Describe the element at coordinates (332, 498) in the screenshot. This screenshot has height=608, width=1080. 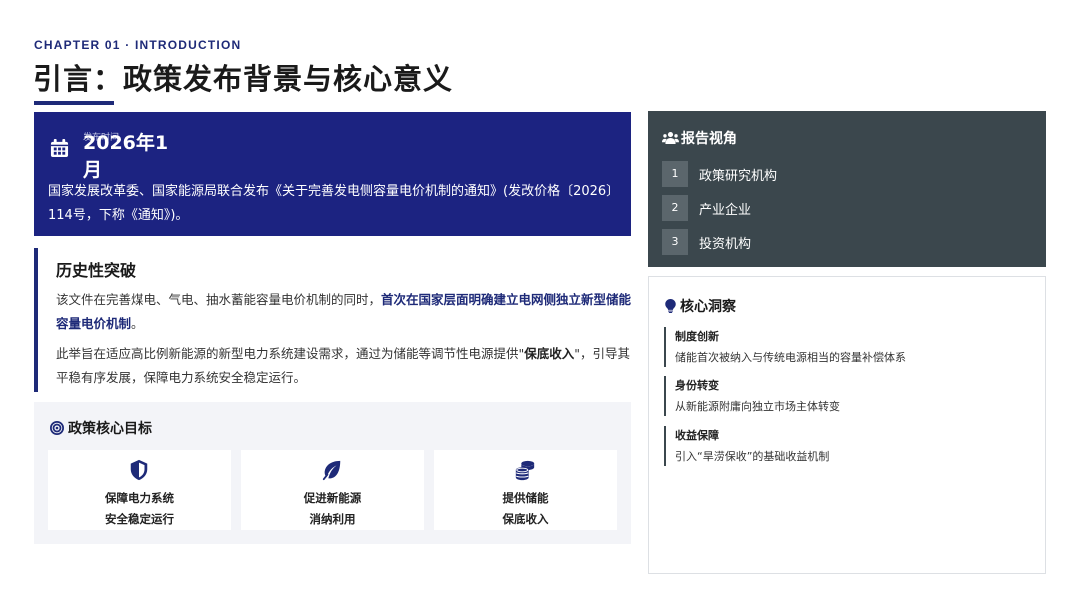
I see `goal-line-1: 促进新能源` at that location.